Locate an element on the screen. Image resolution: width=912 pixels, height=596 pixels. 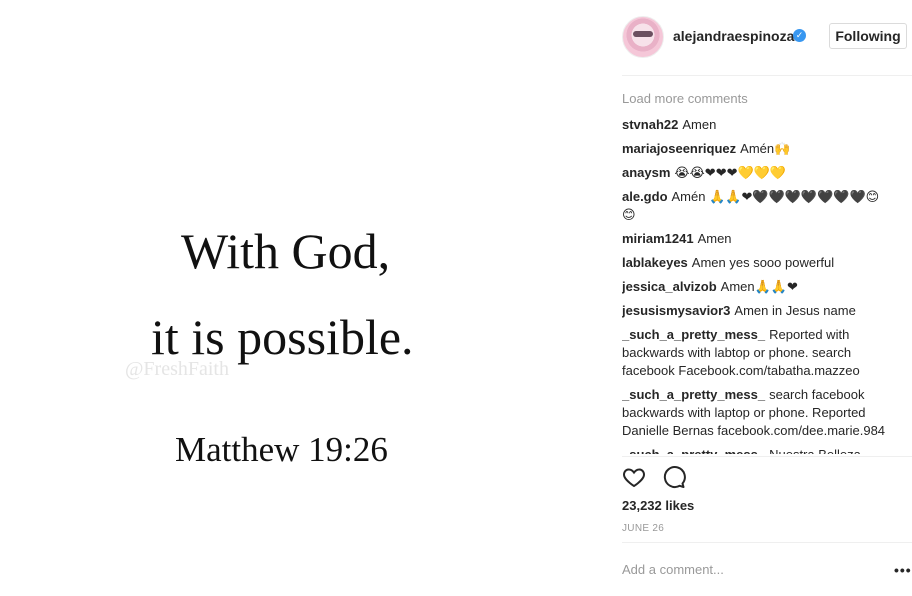
post-header: alejandraespinoza ✓ Following is located at coordinates (759, 37).